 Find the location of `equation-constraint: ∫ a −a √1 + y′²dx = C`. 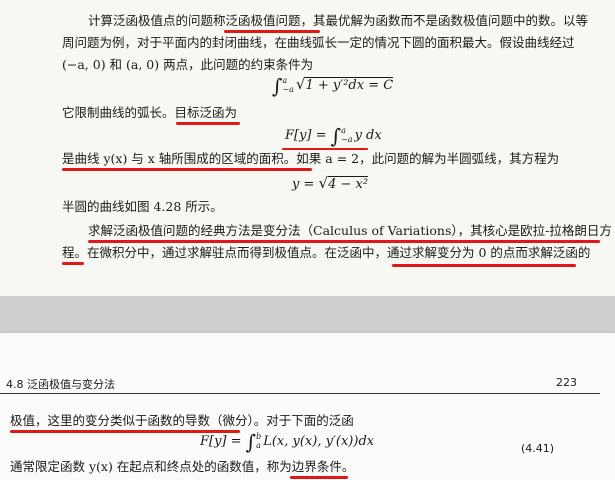

equation-constraint: ∫ a −a √1 + y′²dx = C is located at coordinates (333, 86).